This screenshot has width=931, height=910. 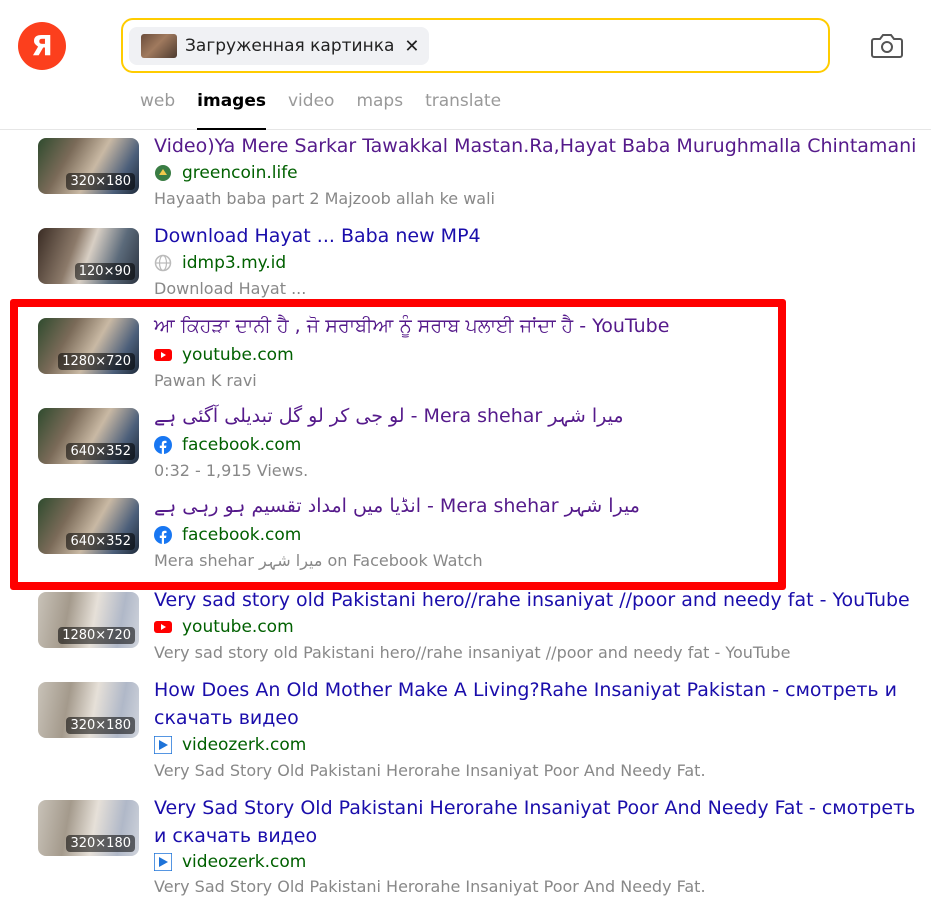 I want to click on chip-label: Загруженная картинка, so click(x=290, y=46).